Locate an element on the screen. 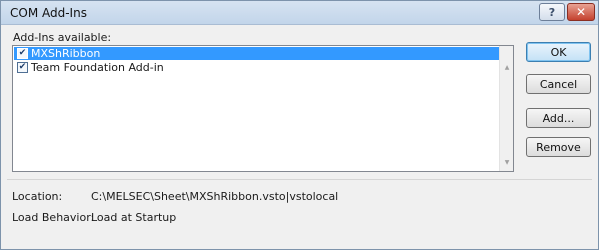 The width and height of the screenshot is (599, 250). ok-button: OK is located at coordinates (558, 52).